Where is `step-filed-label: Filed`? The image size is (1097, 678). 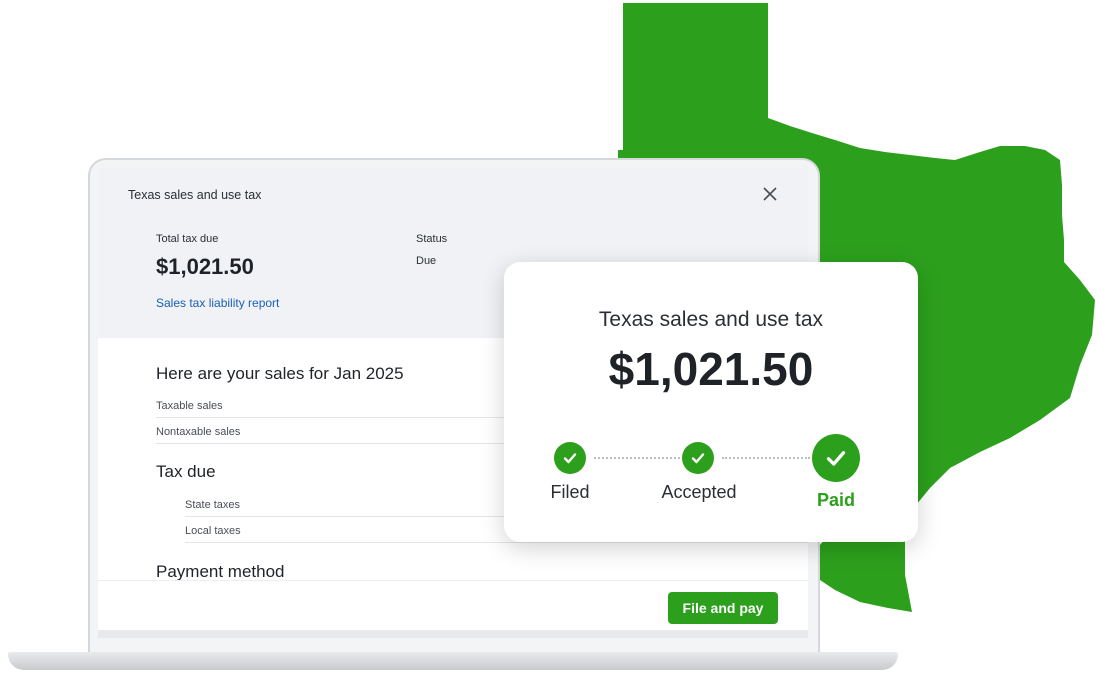 step-filed-label: Filed is located at coordinates (570, 492).